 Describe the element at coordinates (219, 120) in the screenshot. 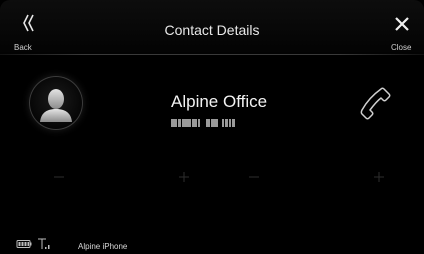

I see `contact-number-redacted` at that location.